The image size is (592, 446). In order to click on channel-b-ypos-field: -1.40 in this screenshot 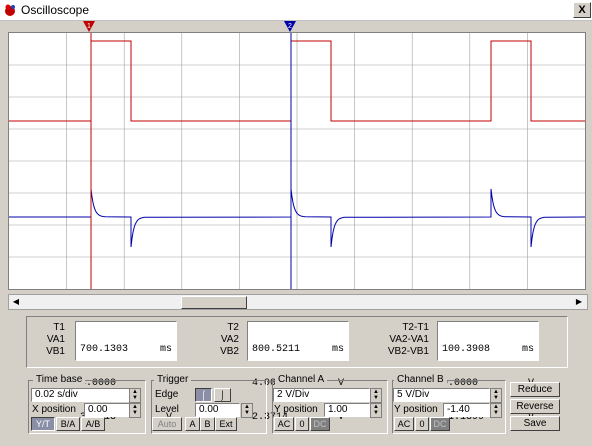, I will do `click(466, 410)`.